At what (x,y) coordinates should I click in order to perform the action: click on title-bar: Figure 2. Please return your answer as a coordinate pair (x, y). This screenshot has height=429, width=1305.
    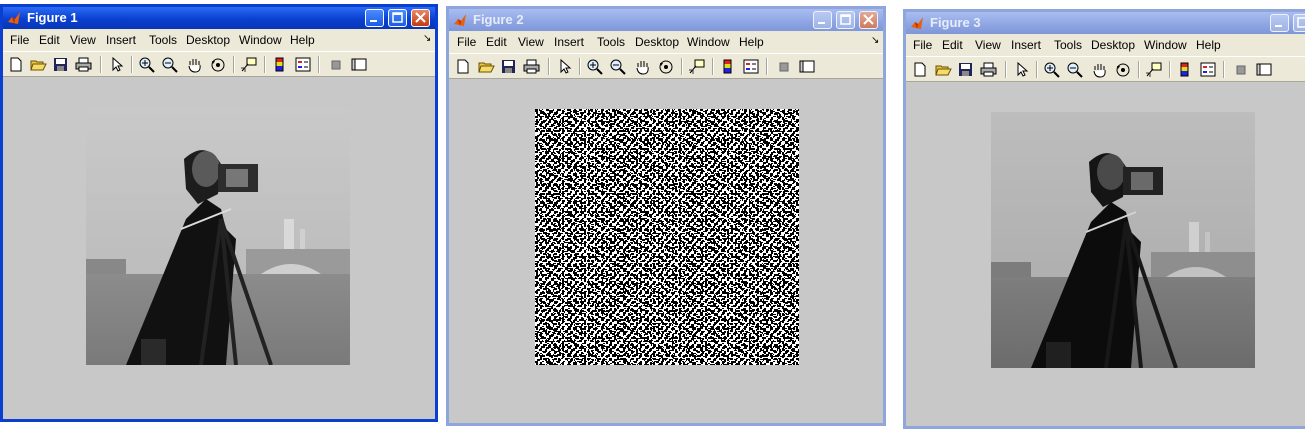
    Looking at the image, I should click on (666, 20).